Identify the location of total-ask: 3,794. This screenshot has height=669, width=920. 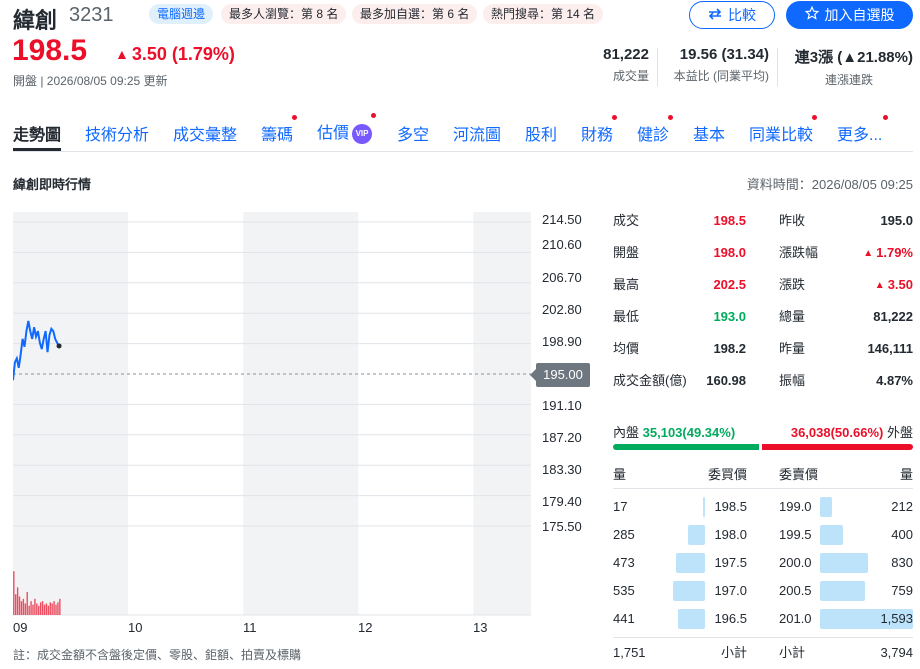
(896, 652).